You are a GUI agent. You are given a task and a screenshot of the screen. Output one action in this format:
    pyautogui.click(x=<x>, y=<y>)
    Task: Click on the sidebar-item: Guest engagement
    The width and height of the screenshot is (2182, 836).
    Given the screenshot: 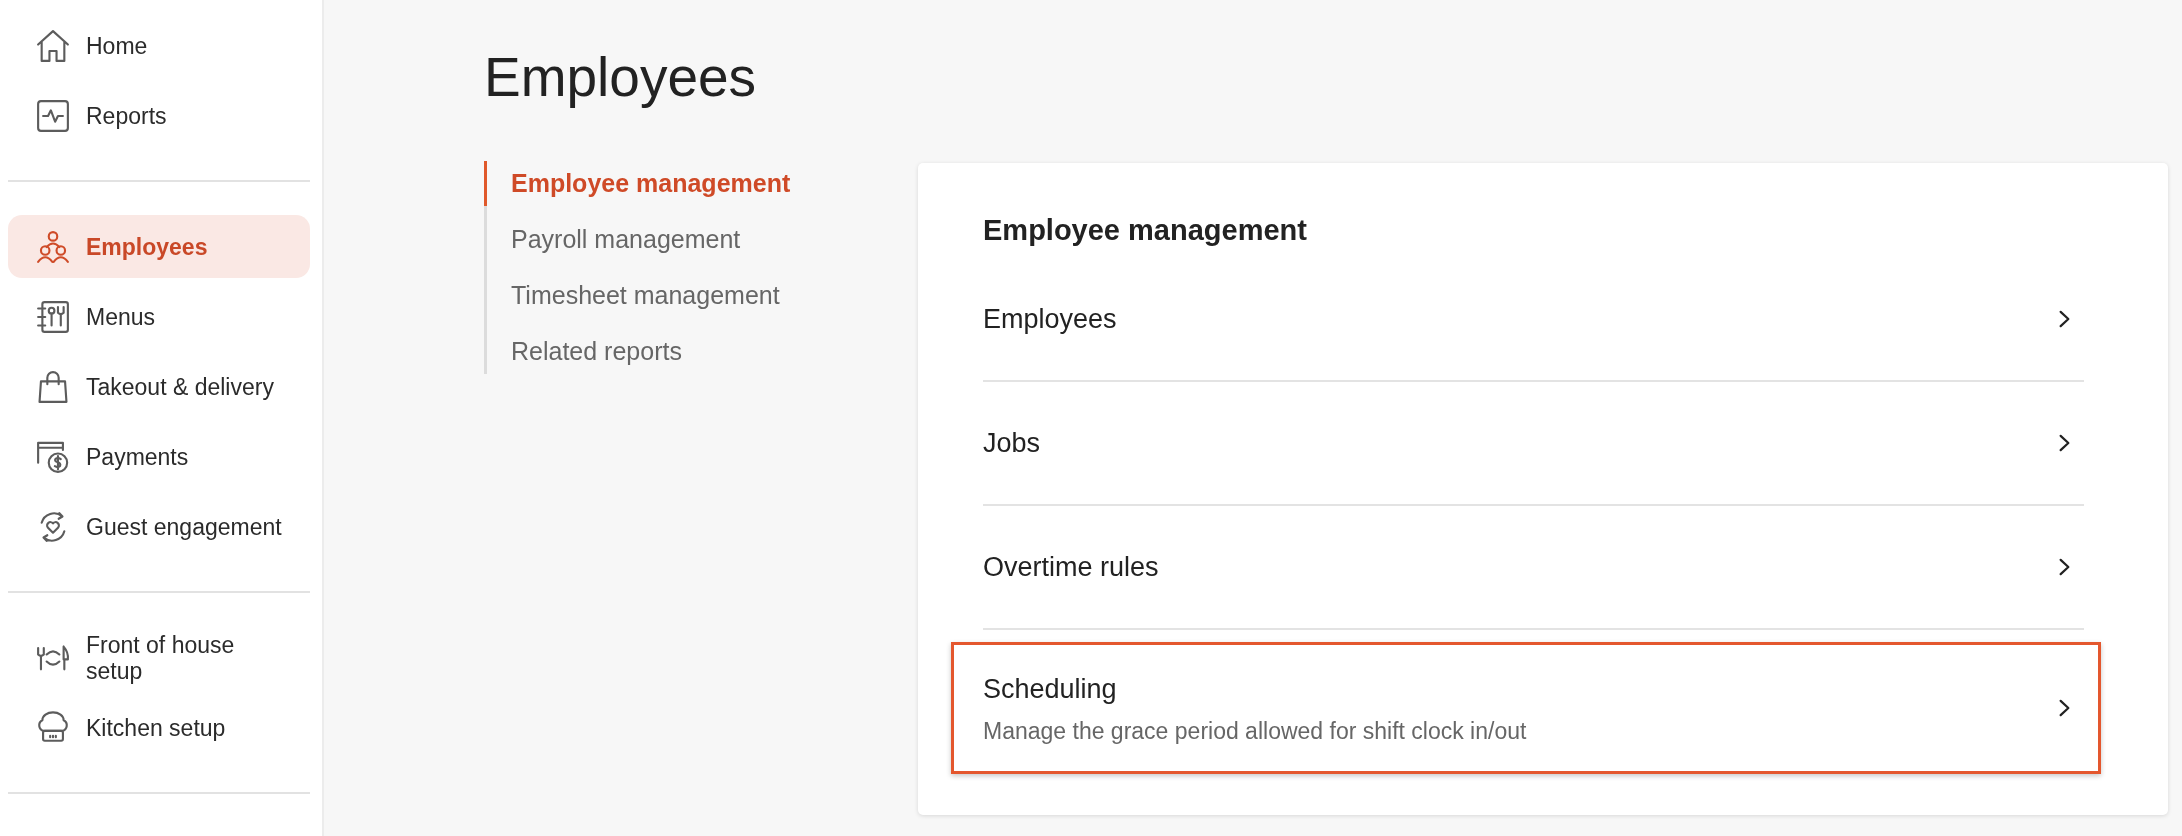 What is the action you would take?
    pyautogui.click(x=159, y=526)
    